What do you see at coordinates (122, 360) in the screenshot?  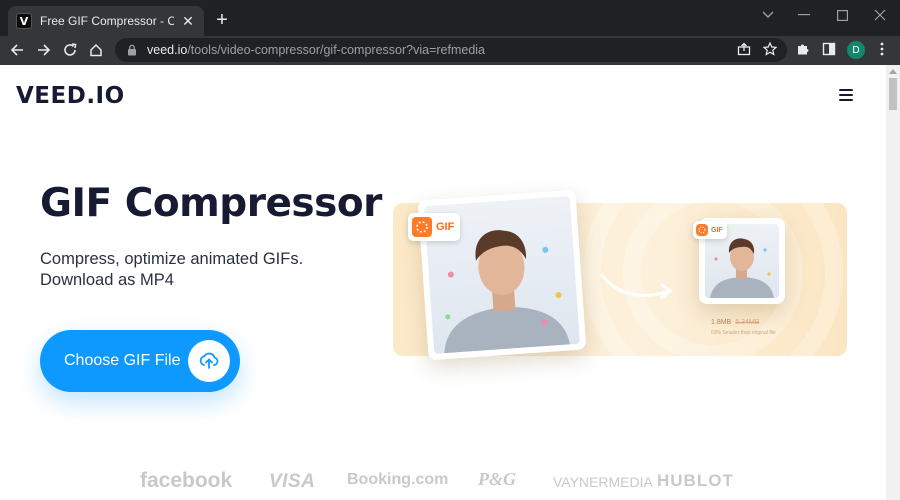 I see `choose-gif-file-label: Choose GIF File` at bounding box center [122, 360].